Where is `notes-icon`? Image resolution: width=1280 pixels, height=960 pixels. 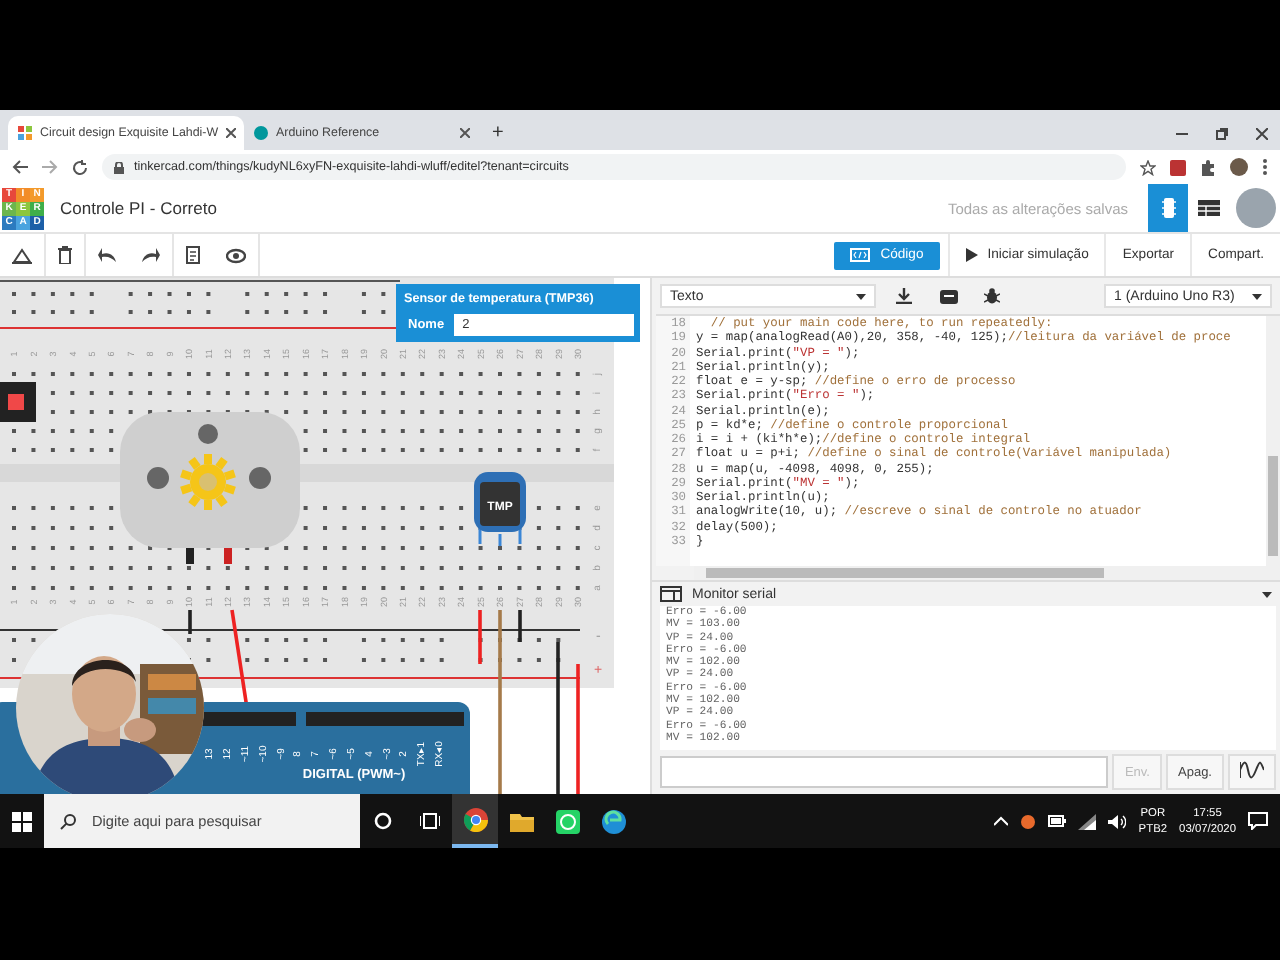
notes-icon is located at coordinates (193, 255).